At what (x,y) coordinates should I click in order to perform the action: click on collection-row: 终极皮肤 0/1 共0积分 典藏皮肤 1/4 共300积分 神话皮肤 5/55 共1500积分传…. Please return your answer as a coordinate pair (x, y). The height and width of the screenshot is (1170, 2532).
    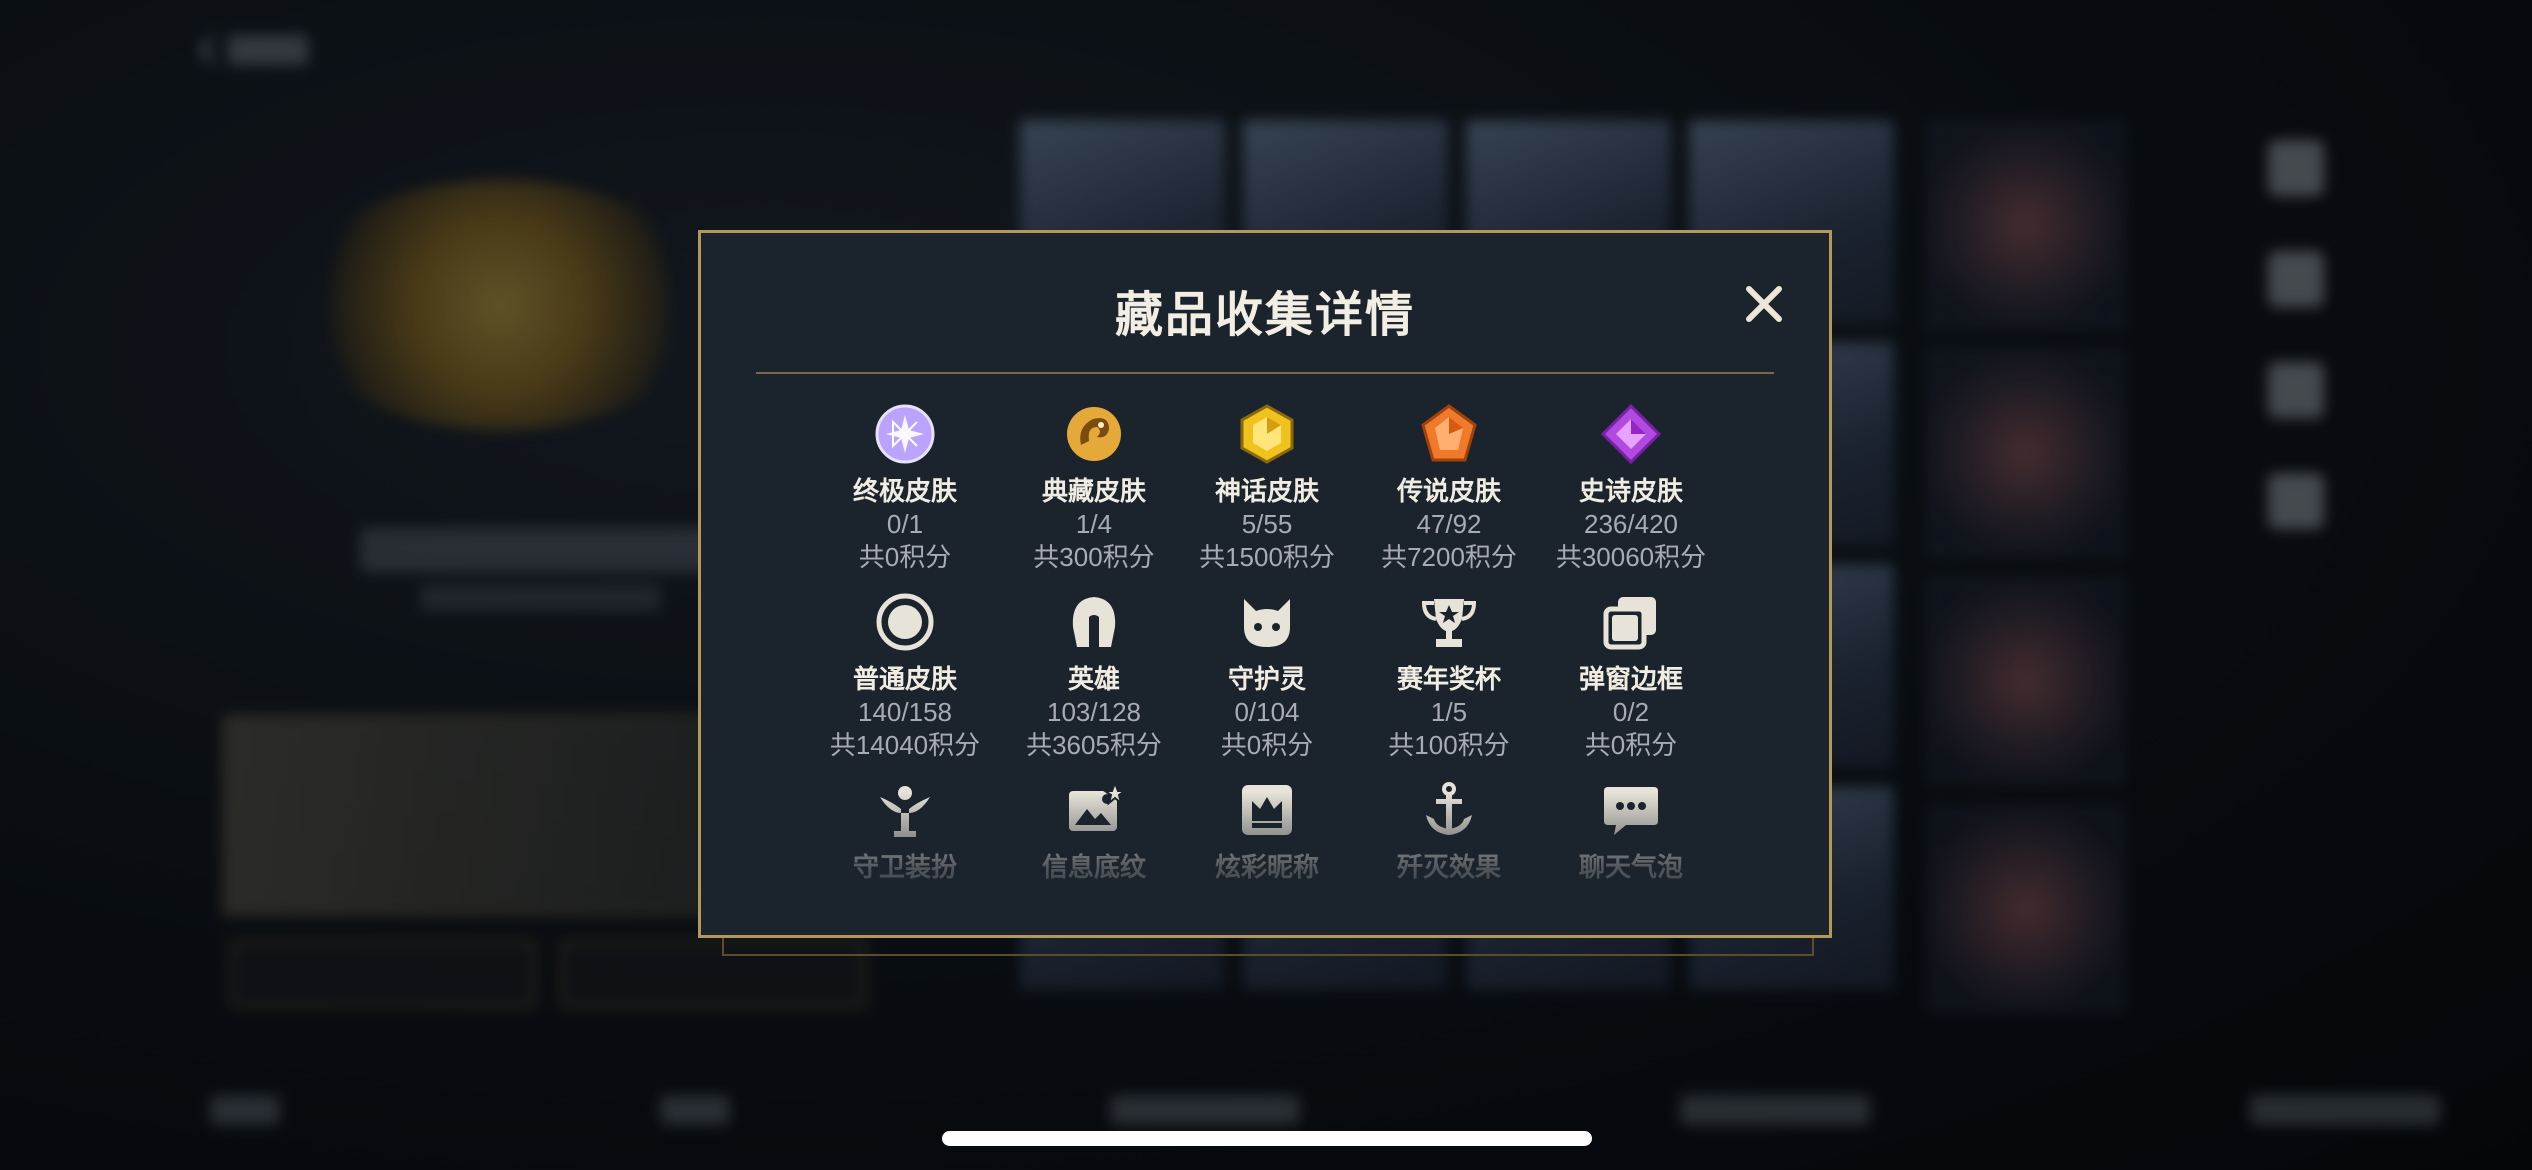
    Looking at the image, I should click on (1265, 493).